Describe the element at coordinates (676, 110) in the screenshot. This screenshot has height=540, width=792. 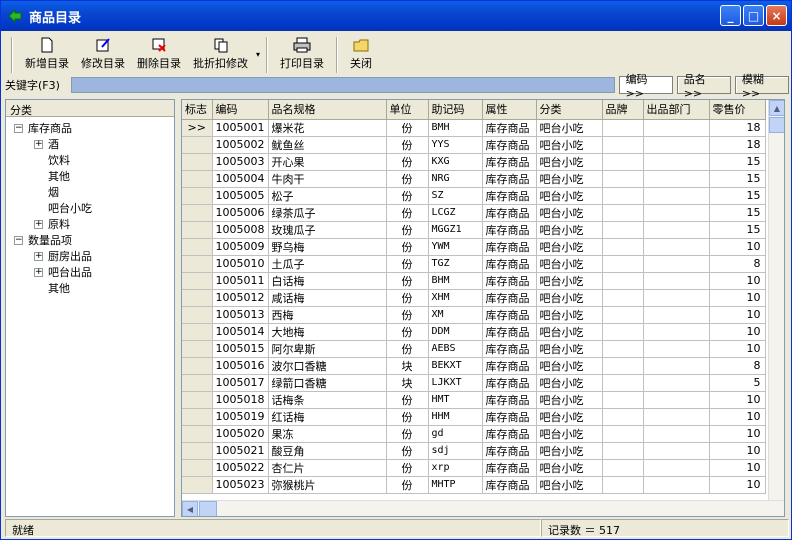
I see `column-header: 出品部门` at that location.